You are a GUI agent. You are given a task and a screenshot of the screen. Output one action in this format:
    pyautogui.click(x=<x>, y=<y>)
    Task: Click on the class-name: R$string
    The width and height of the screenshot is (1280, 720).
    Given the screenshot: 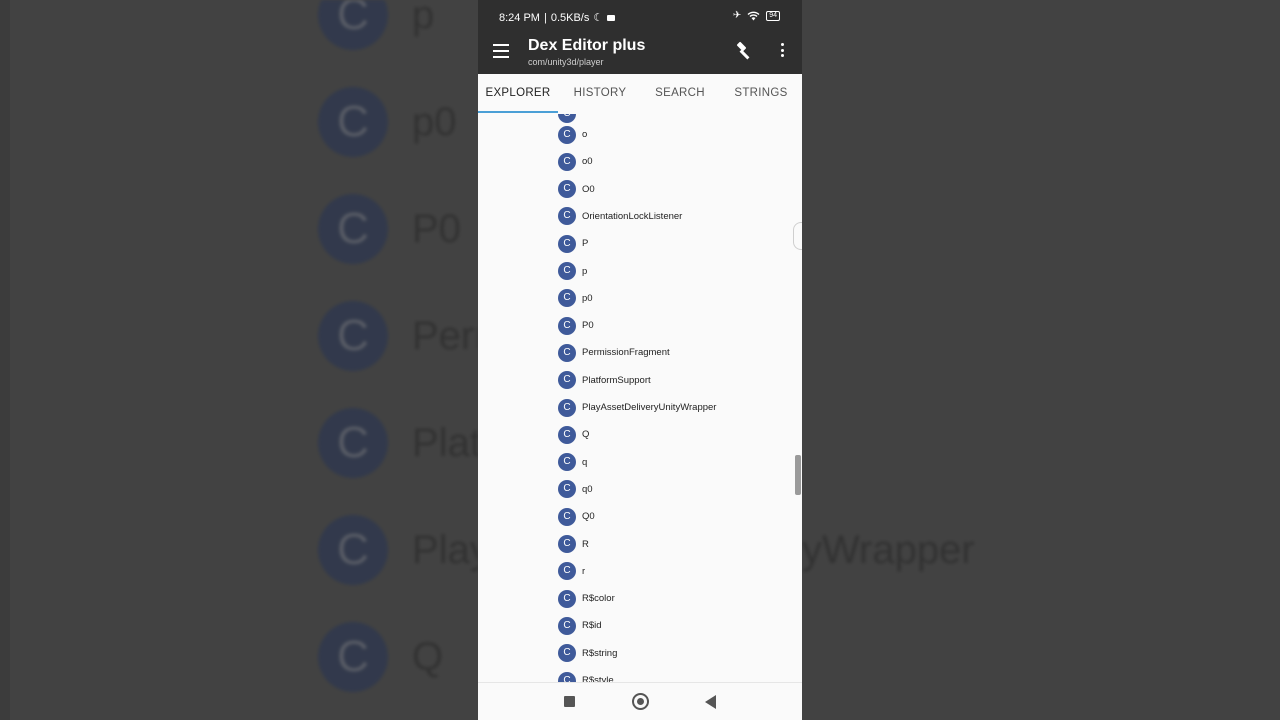 What is the action you would take?
    pyautogui.click(x=600, y=653)
    